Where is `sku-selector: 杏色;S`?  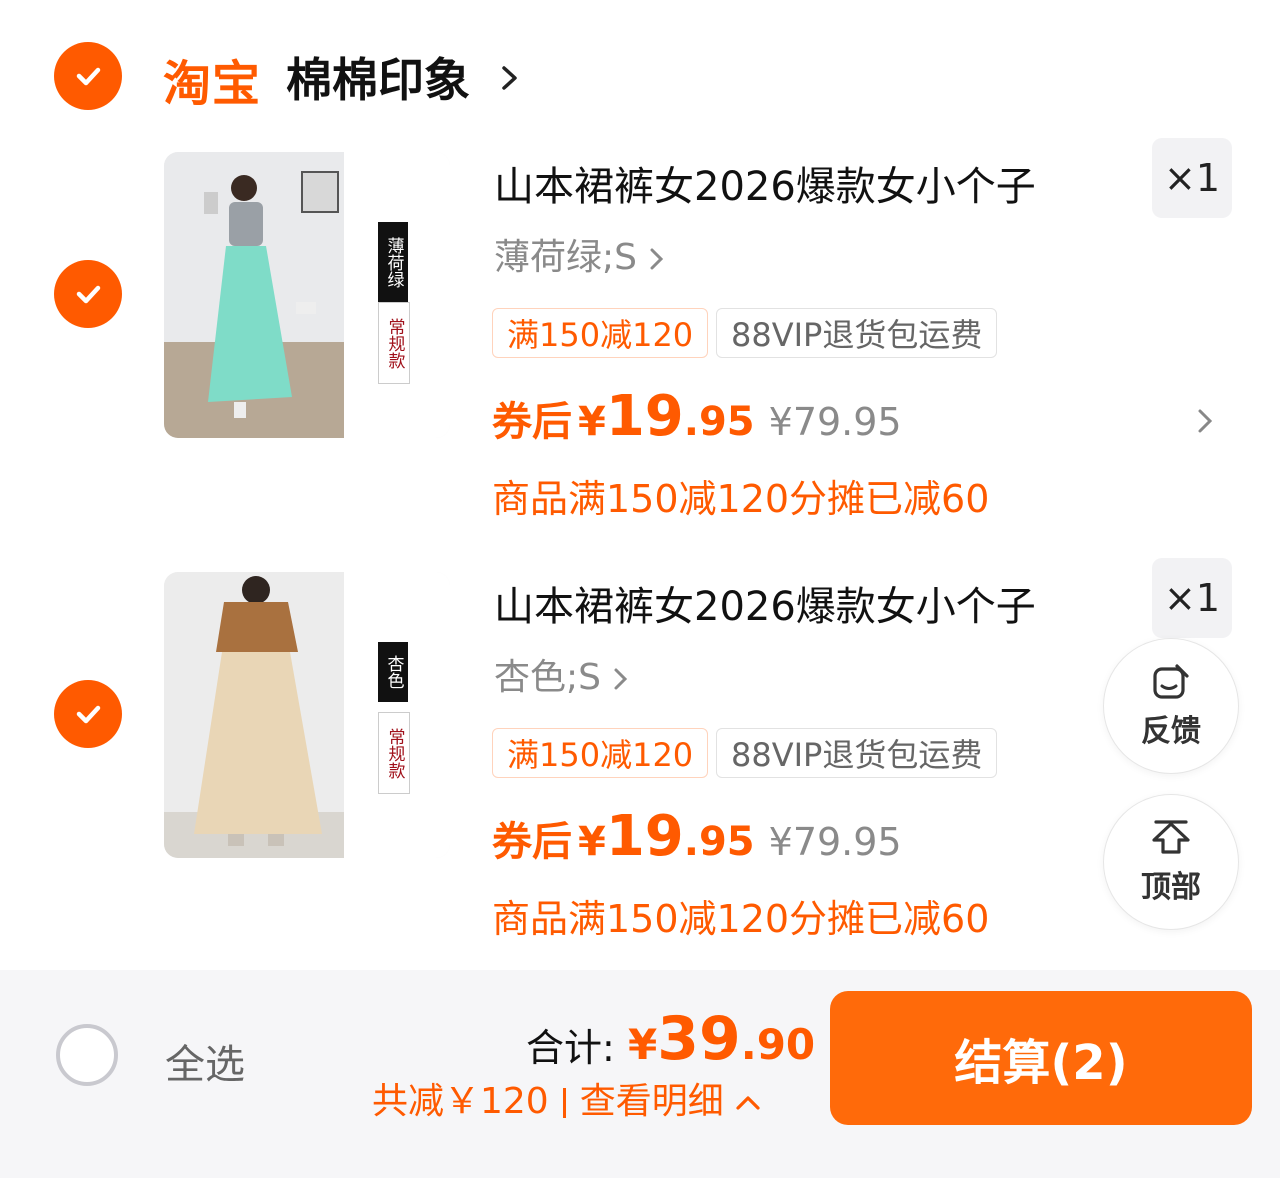 sku-selector: 杏色;S is located at coordinates (561, 674).